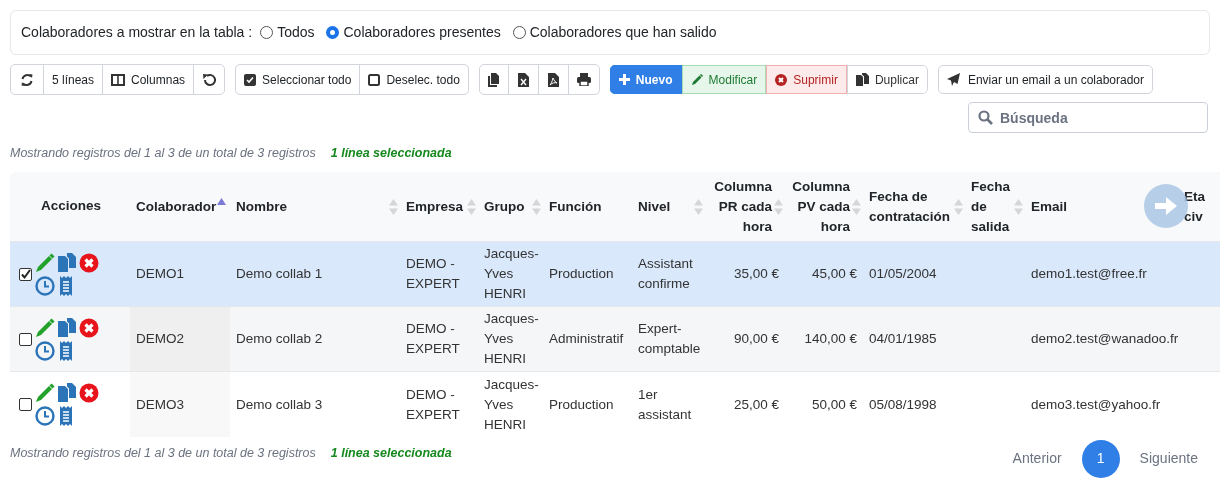 The image size is (1220, 501). I want to click on table-cell: DEMO3, so click(160, 404).